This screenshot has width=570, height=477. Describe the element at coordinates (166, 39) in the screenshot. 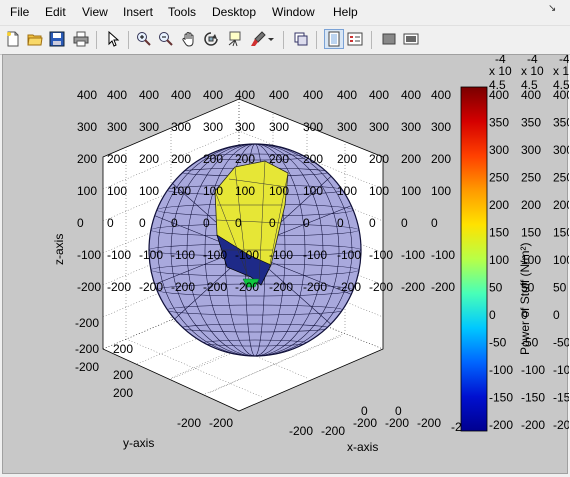

I see `zoom-out-icon` at that location.